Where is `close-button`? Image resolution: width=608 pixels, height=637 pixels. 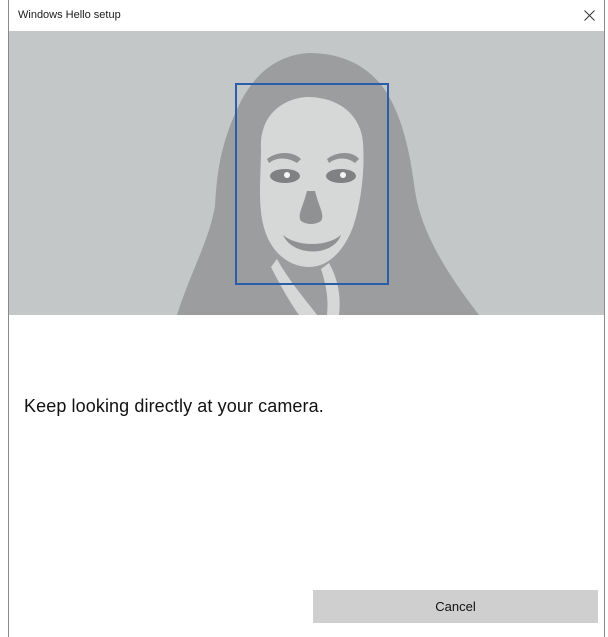 close-button is located at coordinates (589, 15).